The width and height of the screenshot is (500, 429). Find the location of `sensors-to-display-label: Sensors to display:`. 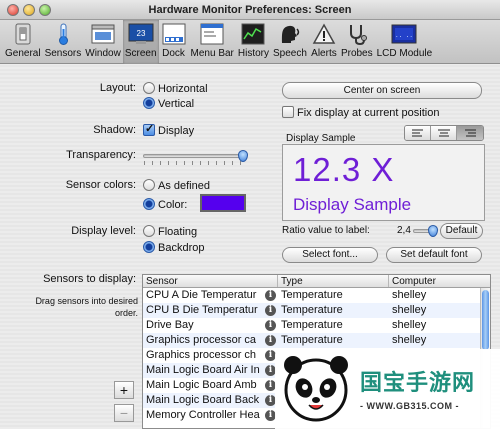

sensors-to-display-label: Sensors to display: is located at coordinates (89, 279).